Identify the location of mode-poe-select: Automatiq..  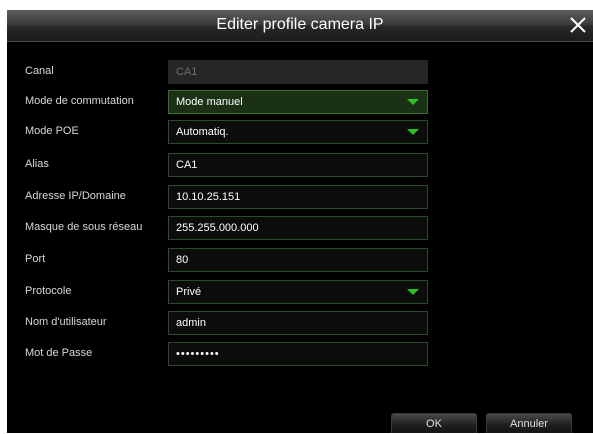
(298, 132).